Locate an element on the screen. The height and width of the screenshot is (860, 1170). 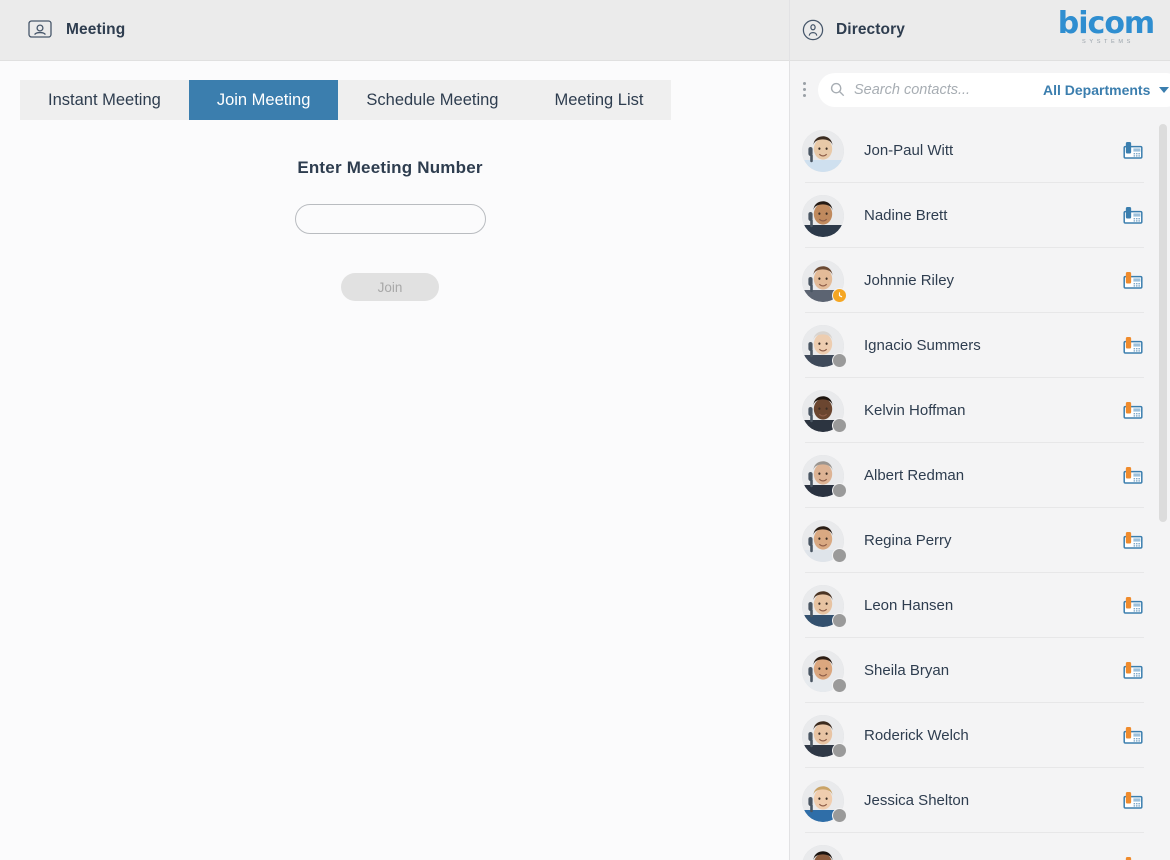
tab-join-meeting: Join Meeting is located at coordinates (263, 100).